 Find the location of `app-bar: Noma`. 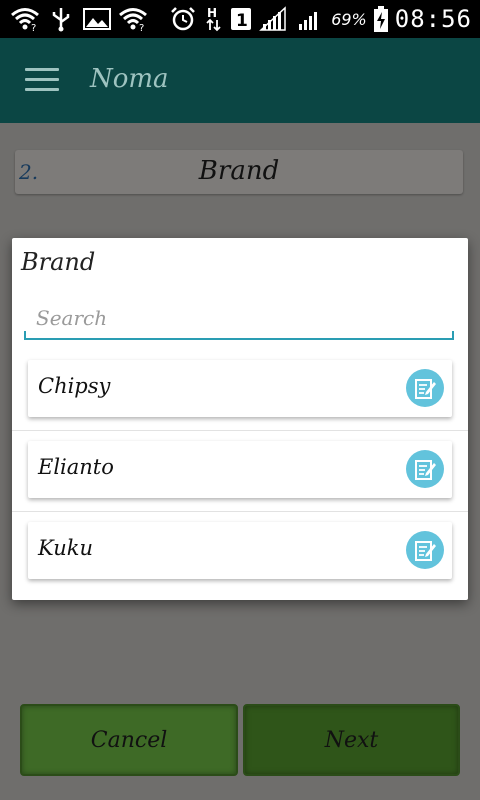

app-bar: Noma is located at coordinates (240, 80).